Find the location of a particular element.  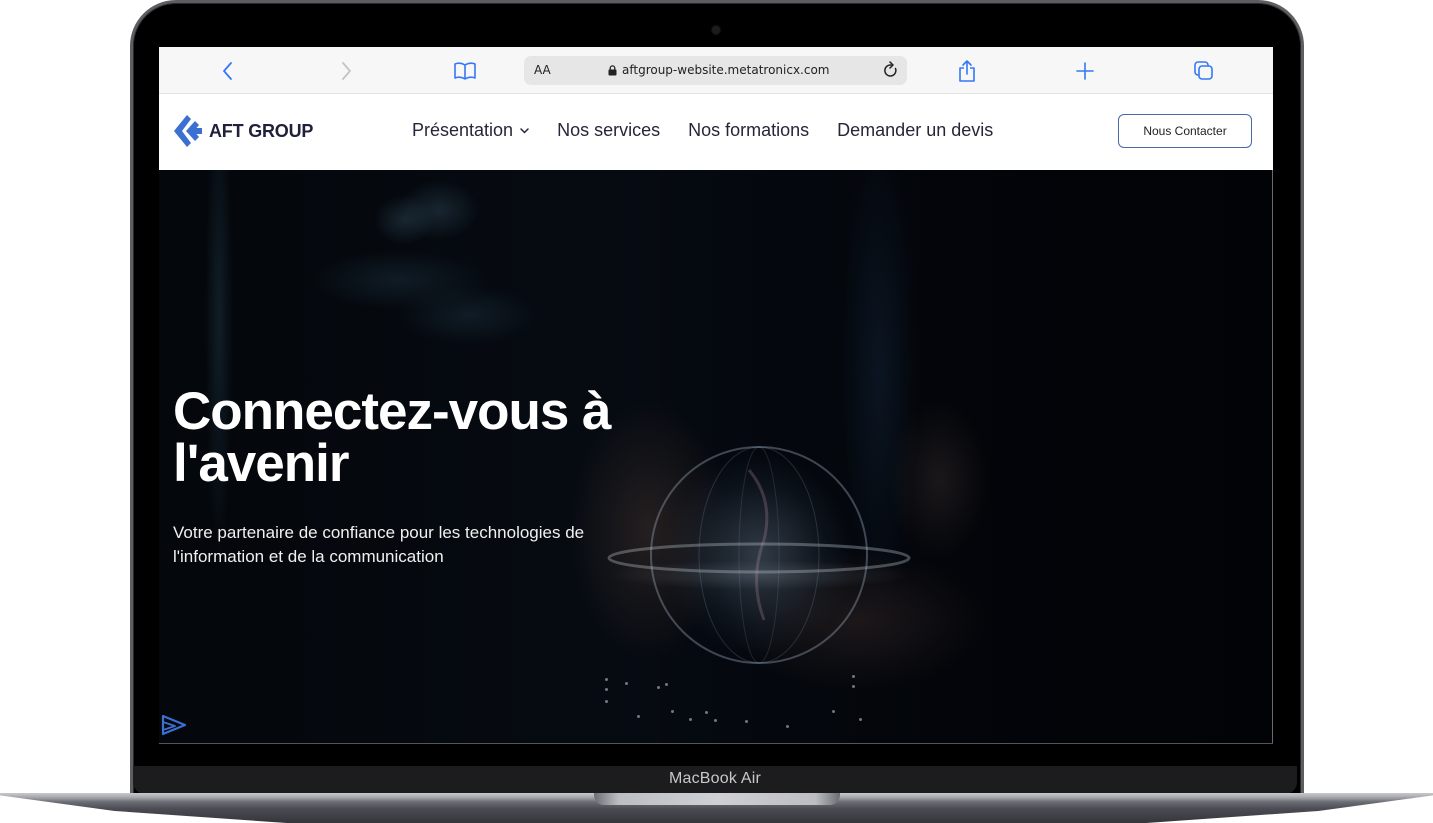

site-logo: AFT GROUP is located at coordinates (243, 131).